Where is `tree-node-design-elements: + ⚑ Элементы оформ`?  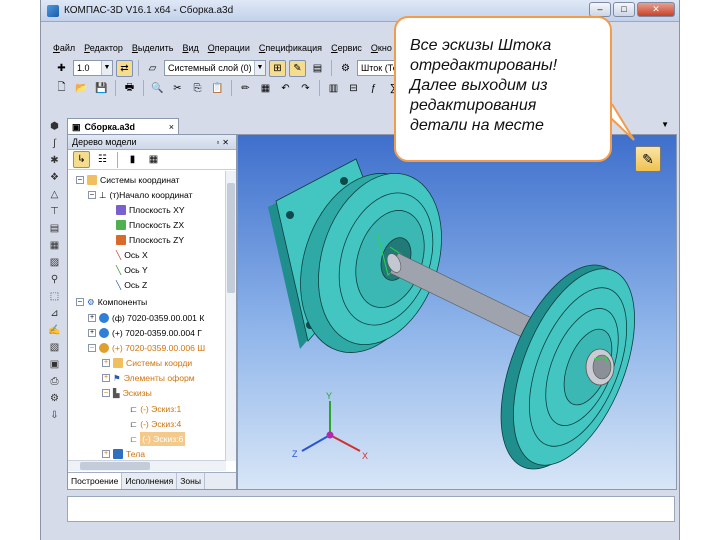 tree-node-design-elements: + ⚑ Элементы оформ is located at coordinates (148, 378).